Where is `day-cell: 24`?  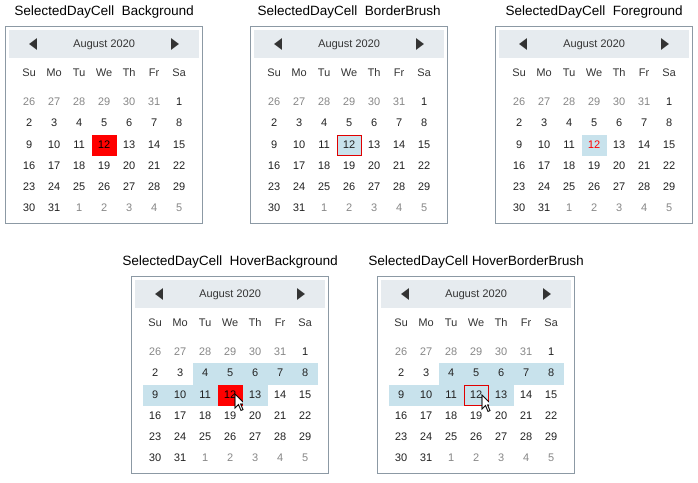
day-cell: 24 is located at coordinates (426, 437).